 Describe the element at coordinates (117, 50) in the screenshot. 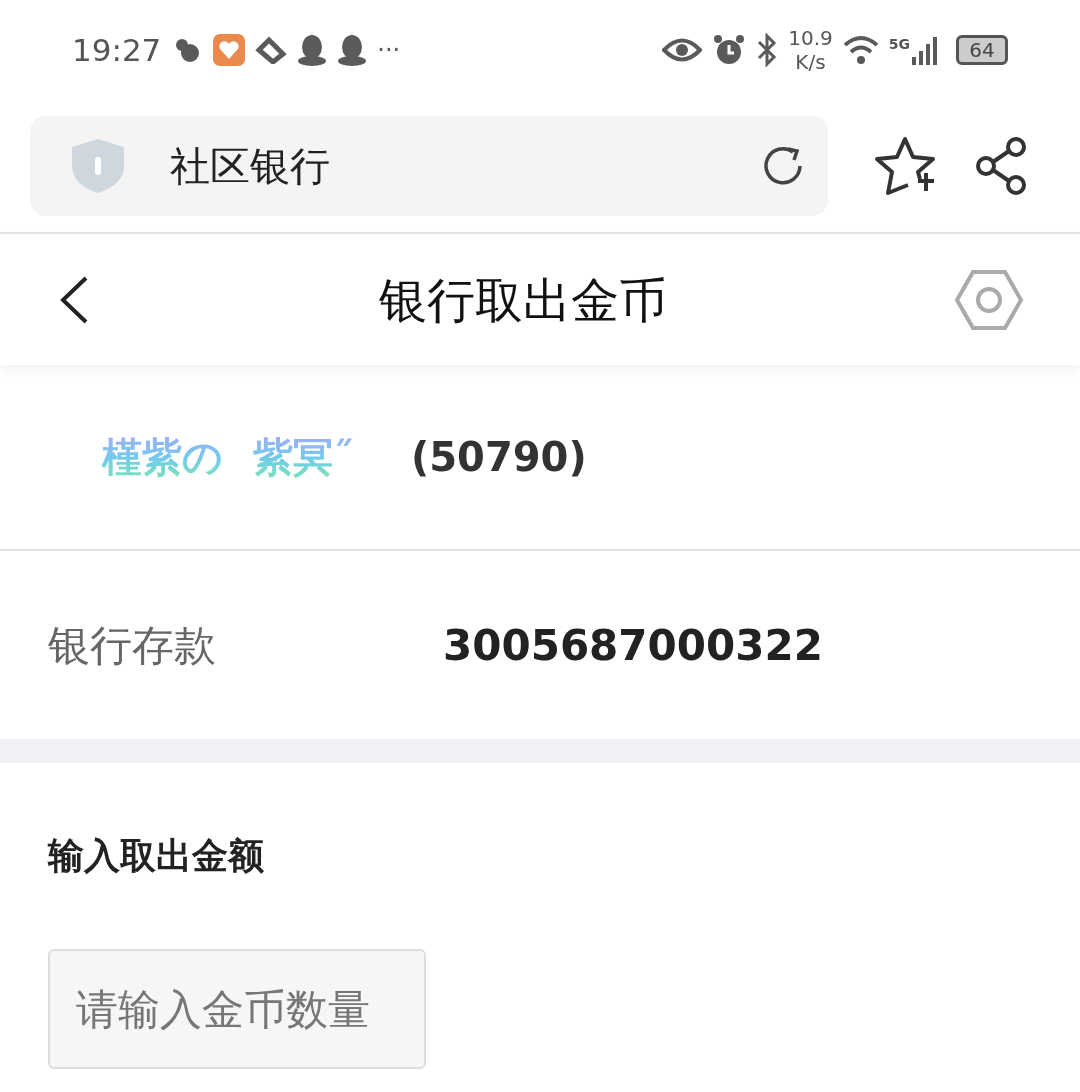

I see `status-time: 19:27` at that location.